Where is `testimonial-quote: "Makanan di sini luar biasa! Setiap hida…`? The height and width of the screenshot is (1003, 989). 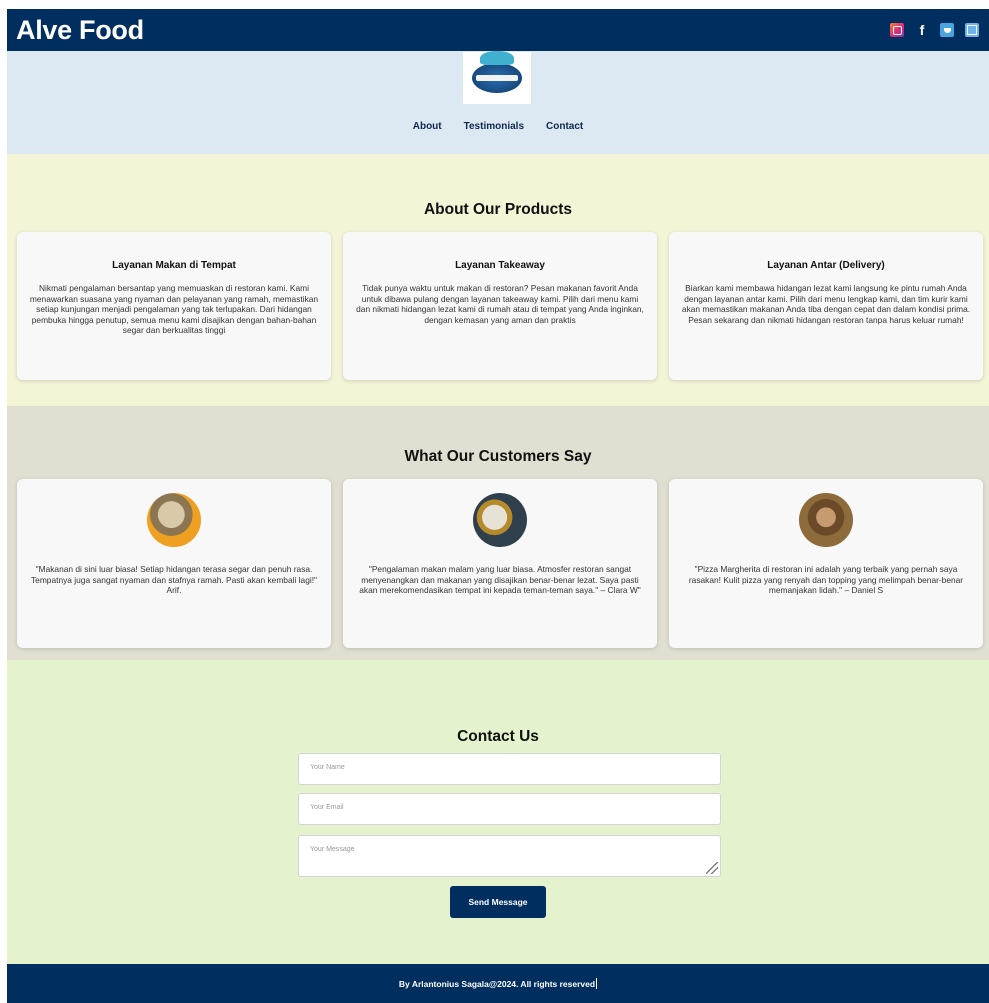 testimonial-quote: "Makanan di sini luar biasa! Setiap hida… is located at coordinates (174, 579).